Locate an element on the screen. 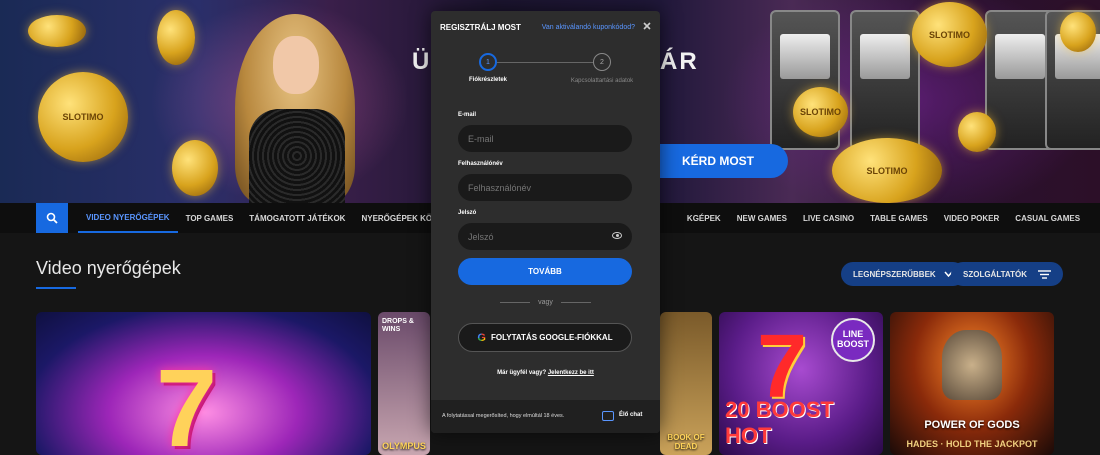 This screenshot has height=455, width=1100. game-card: 7 is located at coordinates (203, 383).